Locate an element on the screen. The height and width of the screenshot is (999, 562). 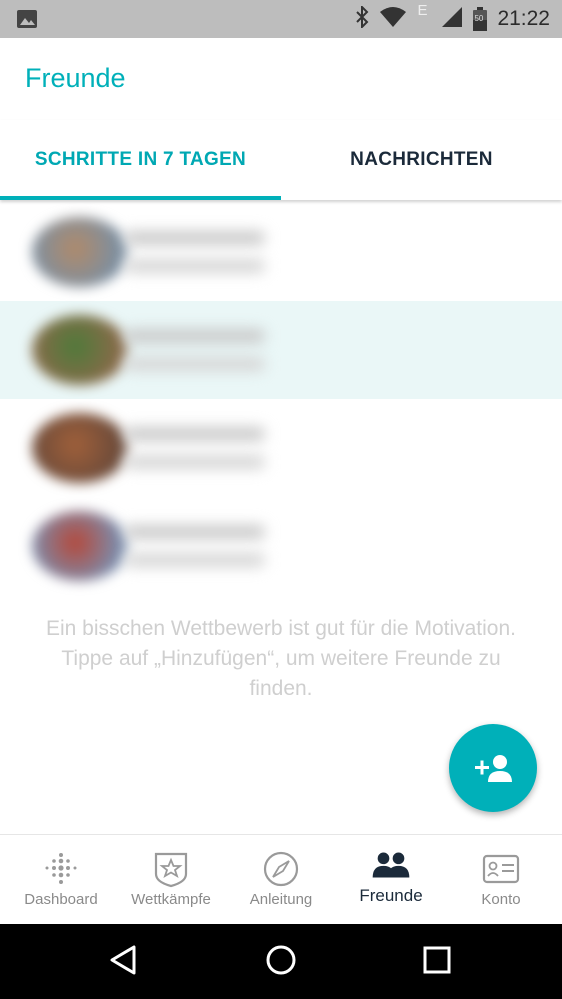
nav-guide: Anleitung is located at coordinates (281, 880).